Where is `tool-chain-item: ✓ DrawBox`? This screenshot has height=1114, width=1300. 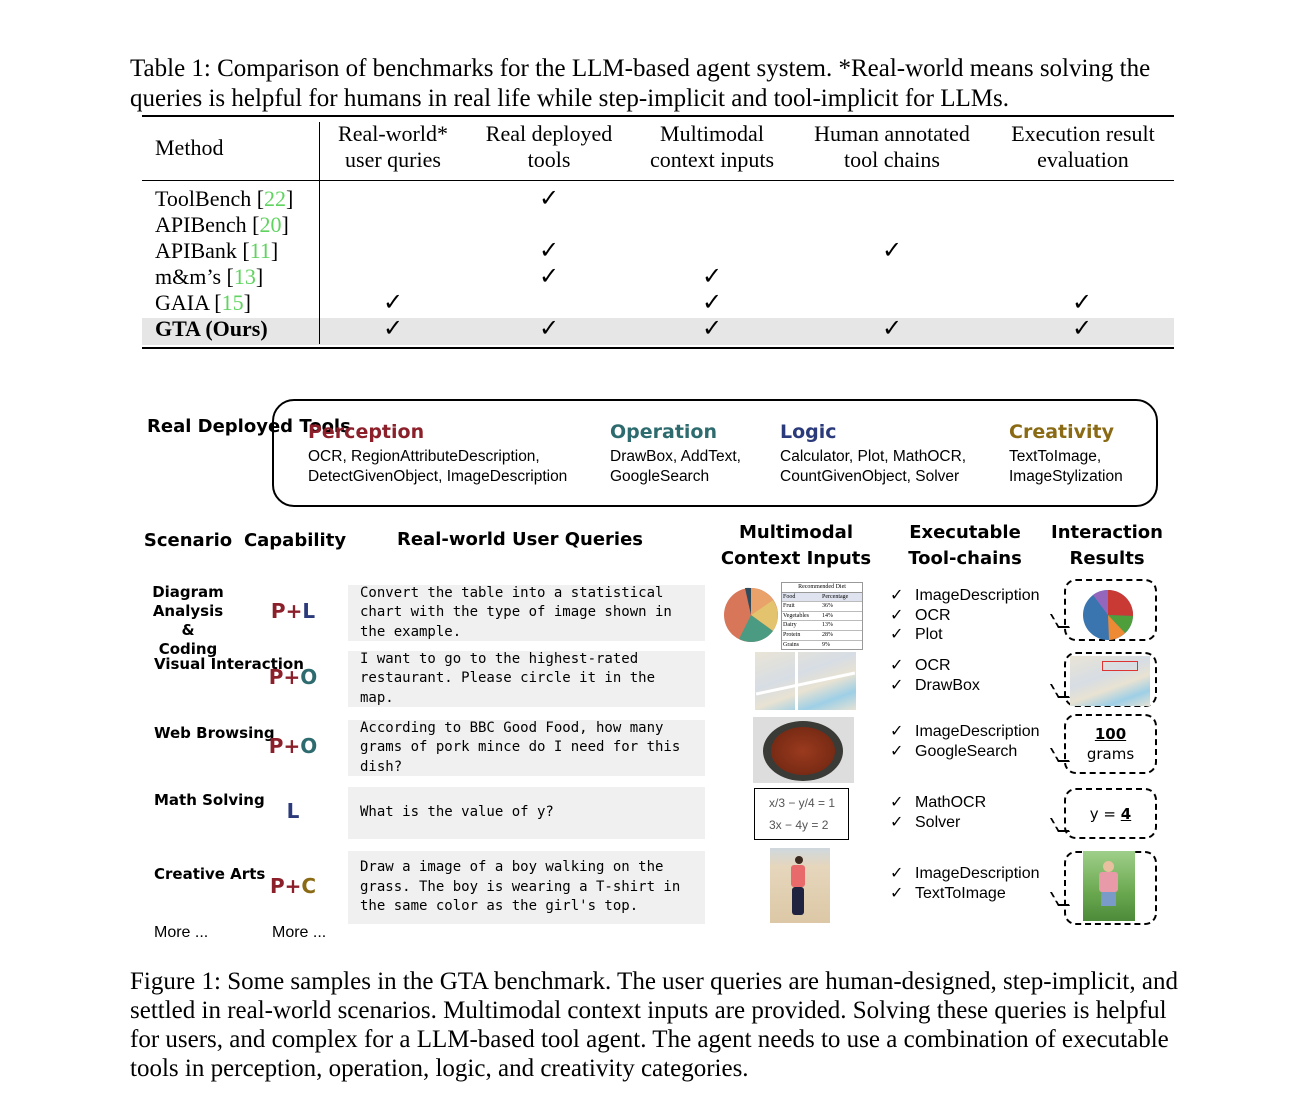
tool-chain-item: ✓ DrawBox is located at coordinates (935, 685).